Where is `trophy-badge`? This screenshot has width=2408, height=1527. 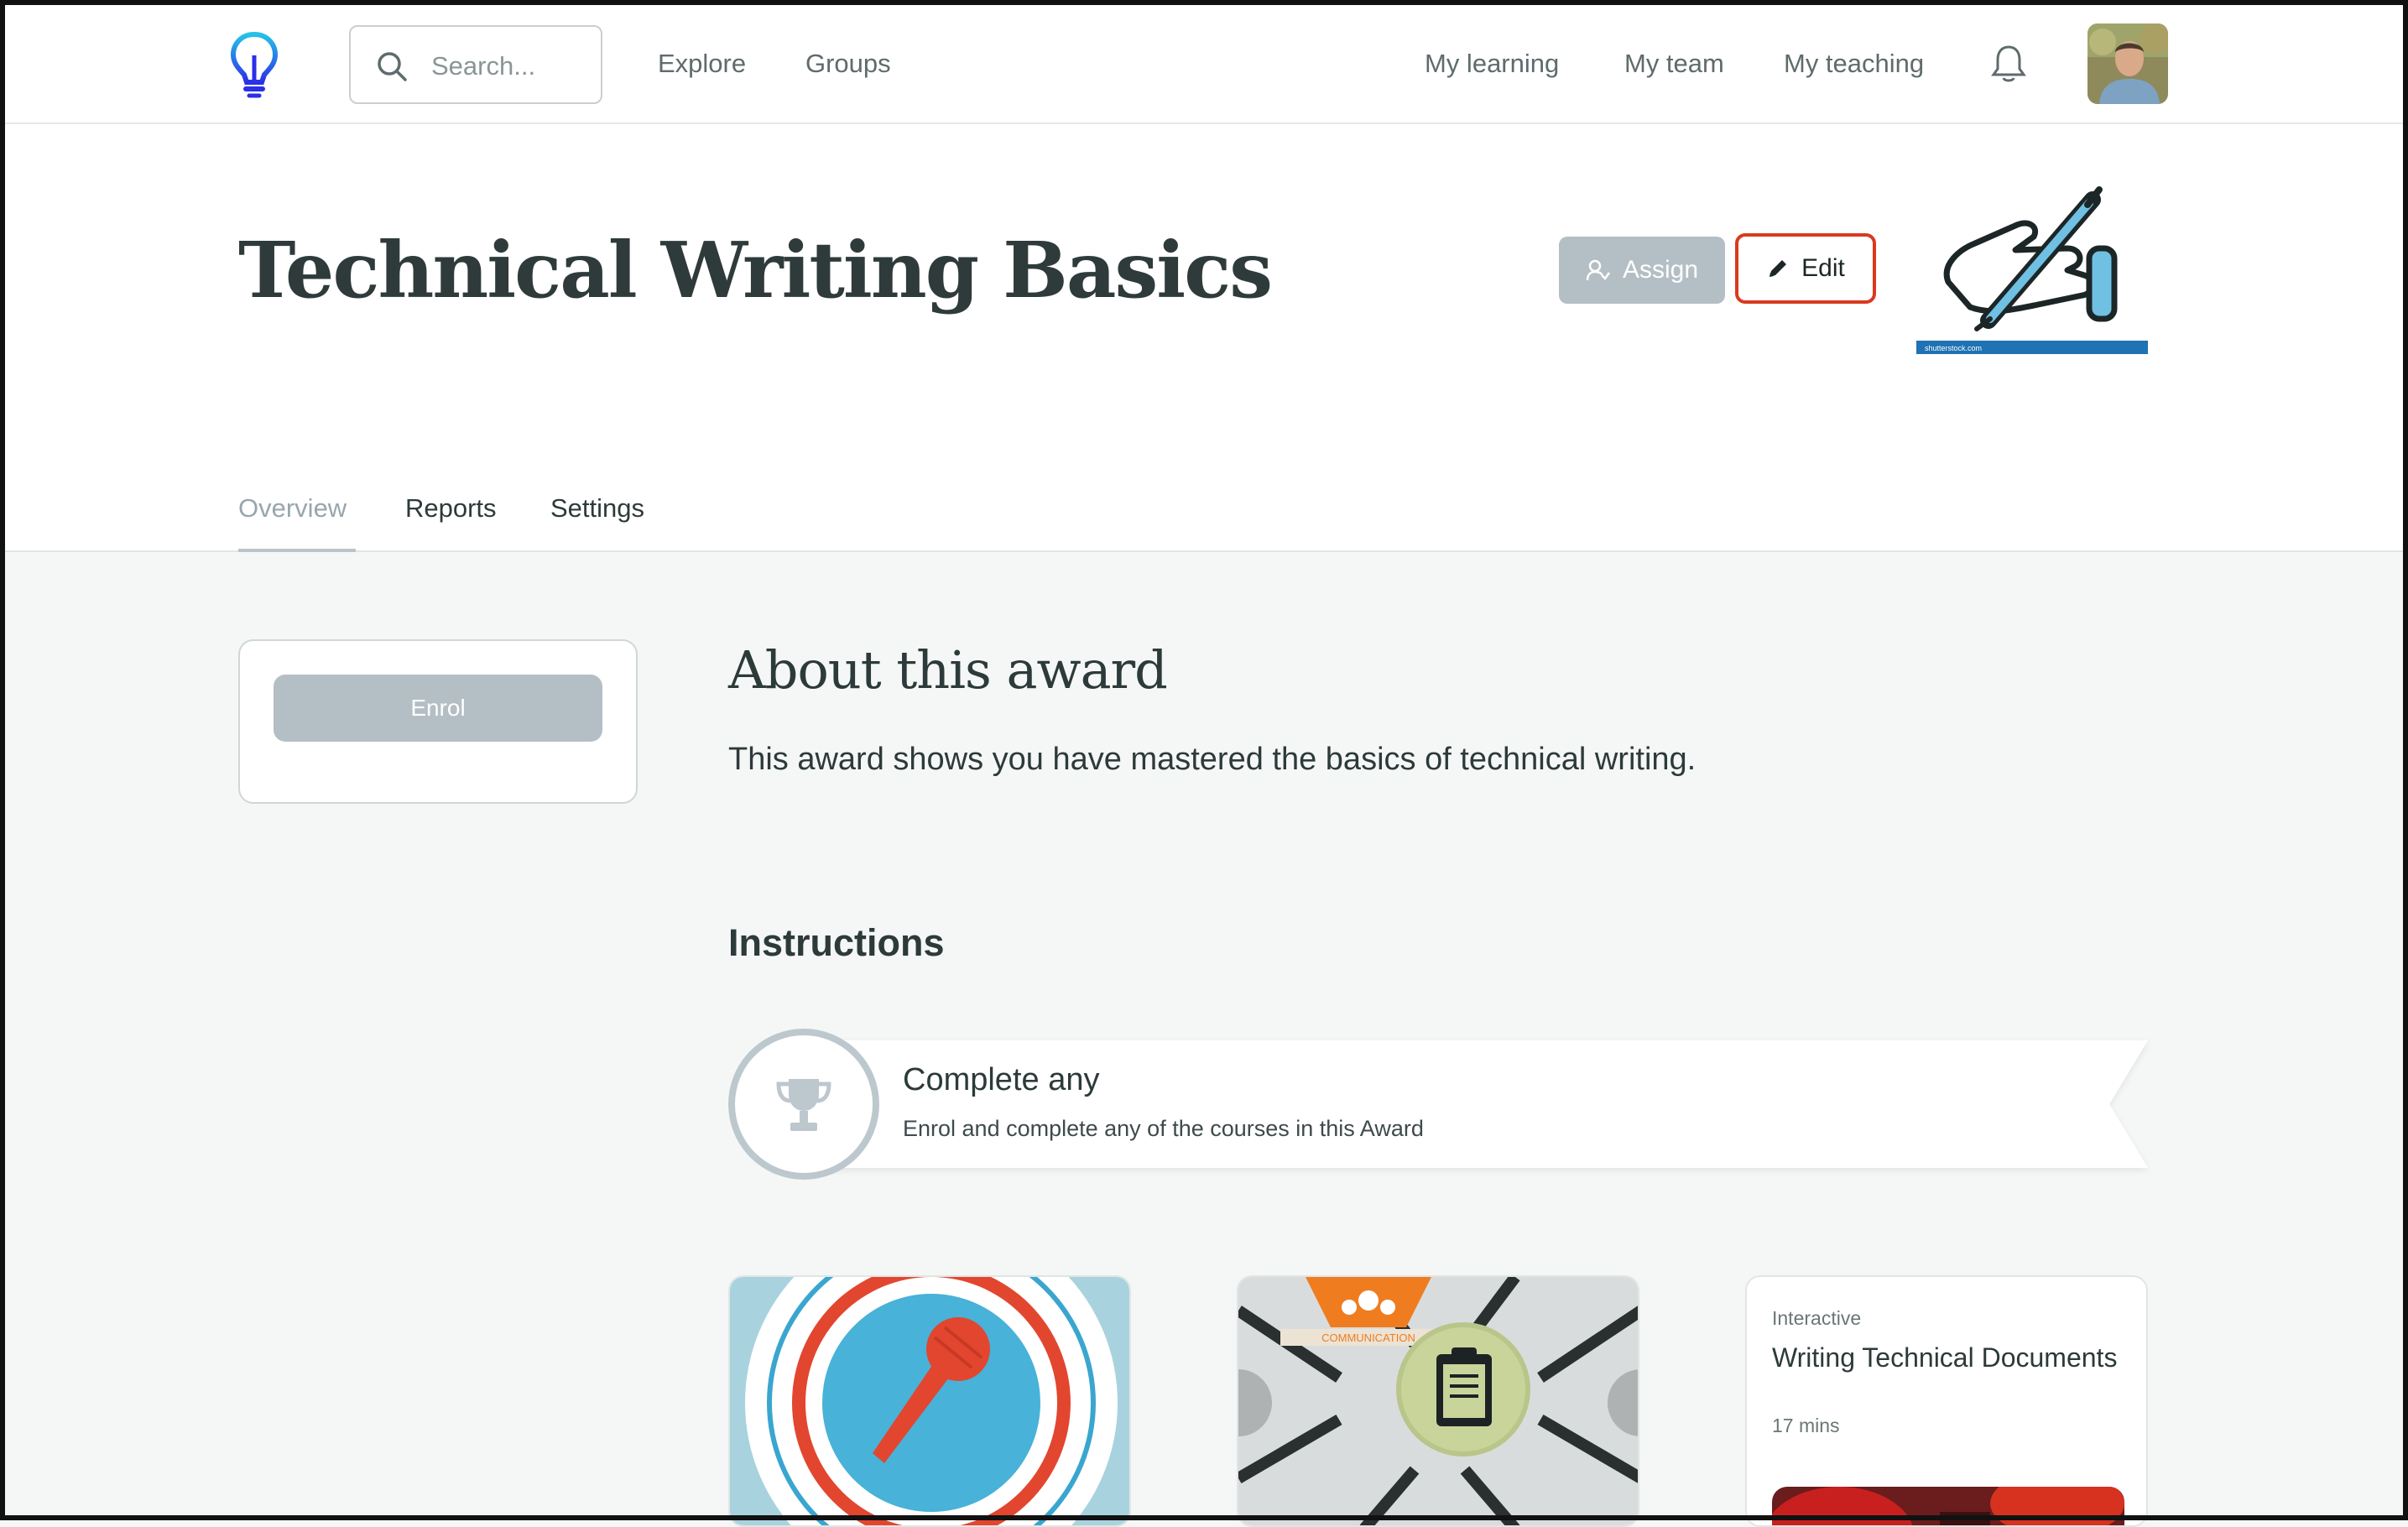
trophy-badge is located at coordinates (803, 1105).